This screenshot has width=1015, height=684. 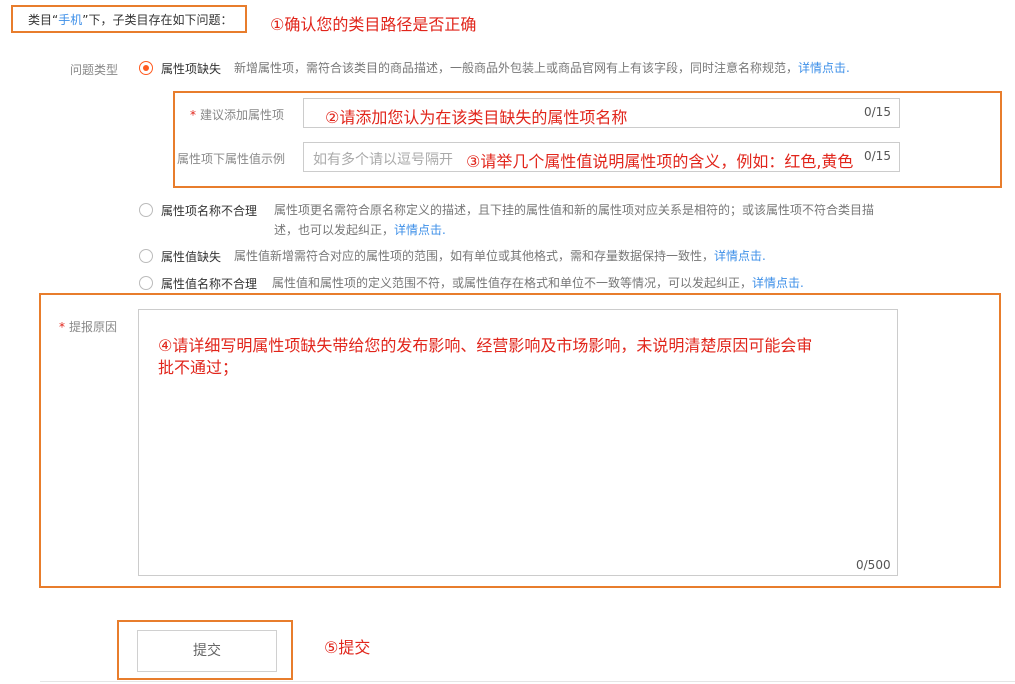 What do you see at coordinates (130, 20) in the screenshot?
I see `category-path-text: 类目“手机”下，子类目存在如下问题：` at bounding box center [130, 20].